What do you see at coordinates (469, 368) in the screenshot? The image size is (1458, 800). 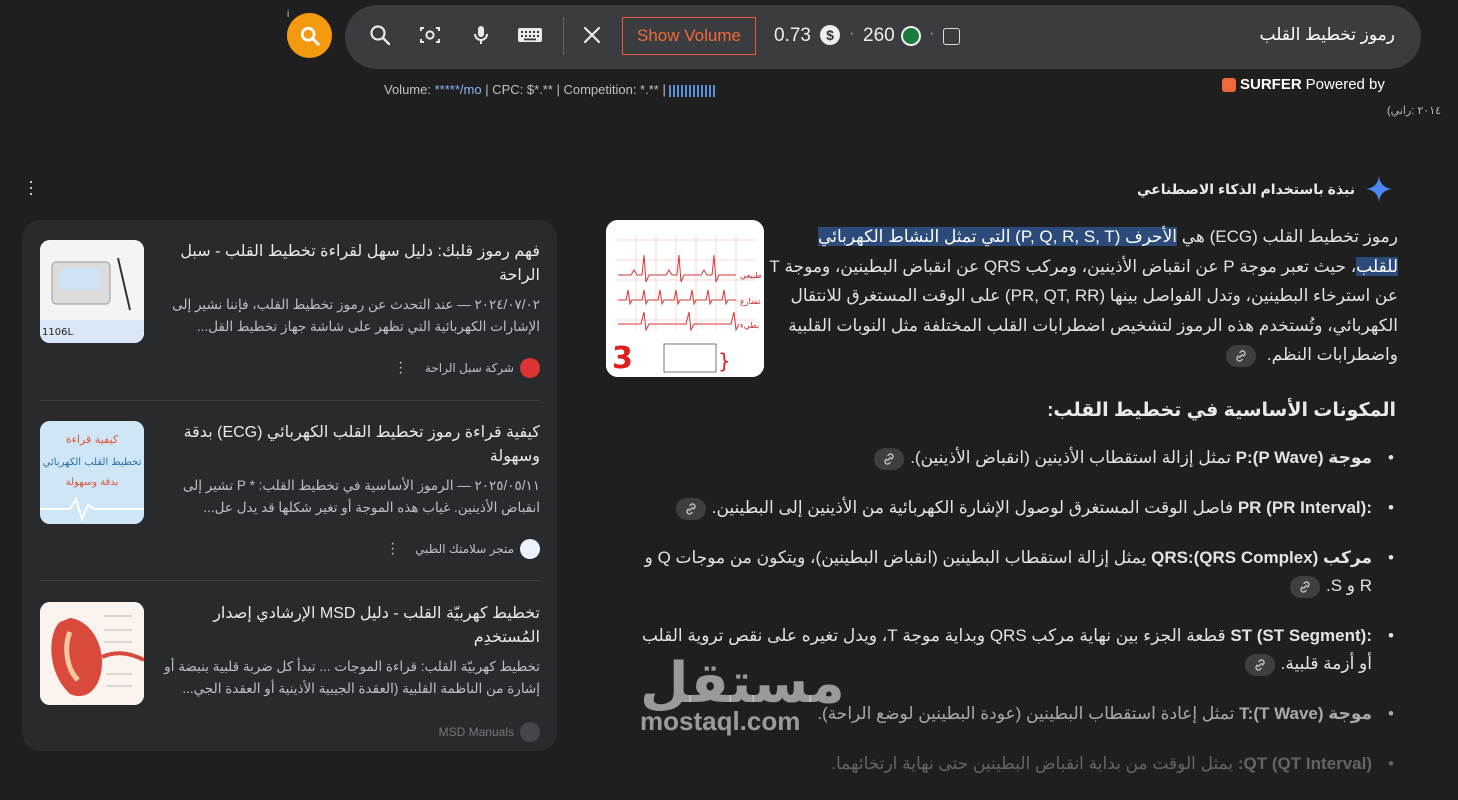 I see `source-name: شركة سبل الراحة` at bounding box center [469, 368].